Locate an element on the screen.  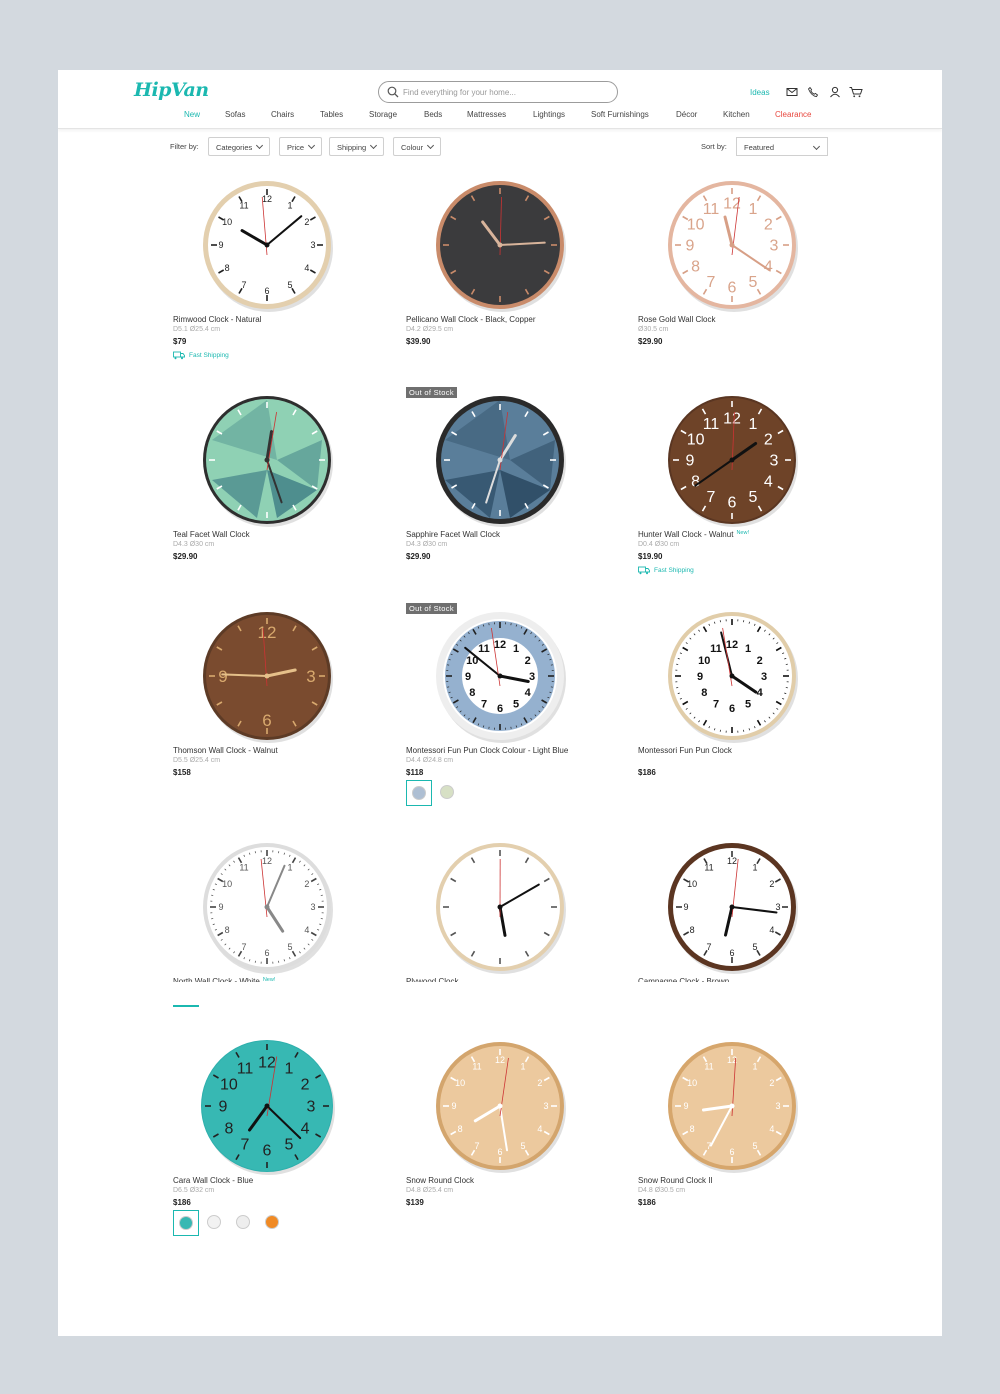
sort-value: Featured is located at coordinates (759, 147).